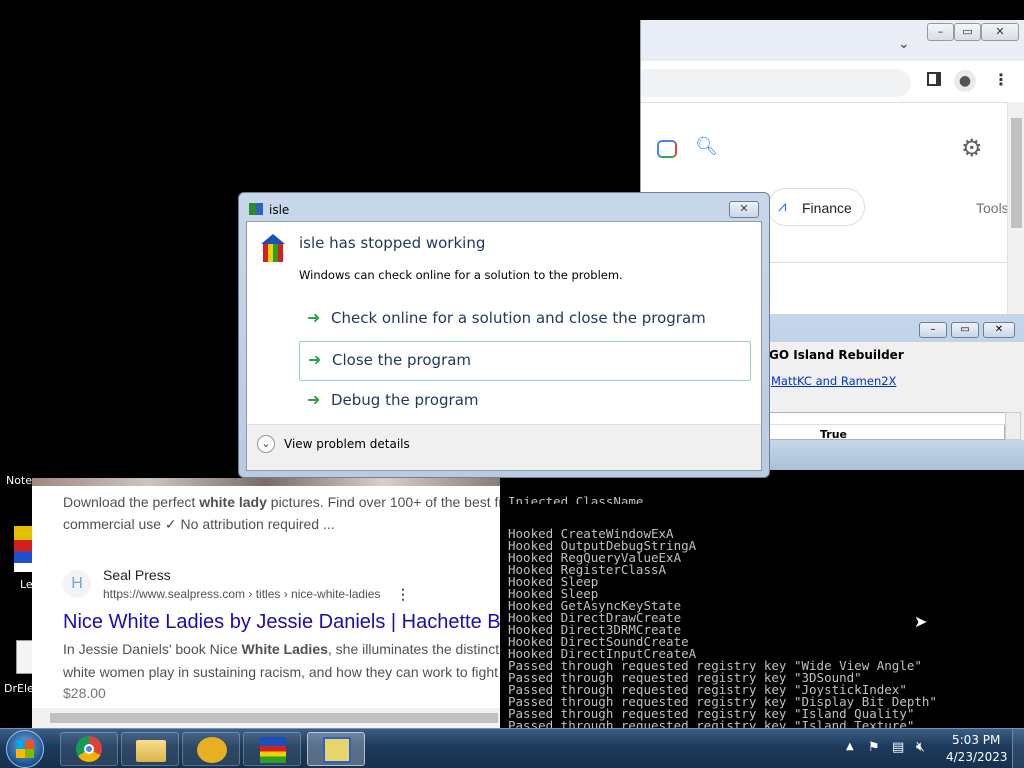 Image resolution: width=1024 pixels, height=768 pixels. What do you see at coordinates (782, 206) in the screenshot?
I see `chart-icon: ⩘` at bounding box center [782, 206].